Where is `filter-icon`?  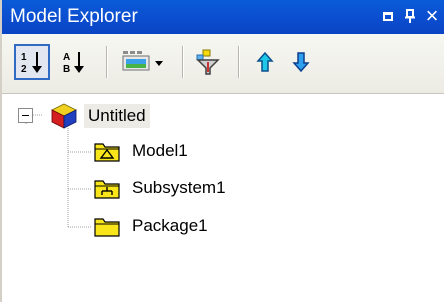
filter-icon is located at coordinates (208, 62).